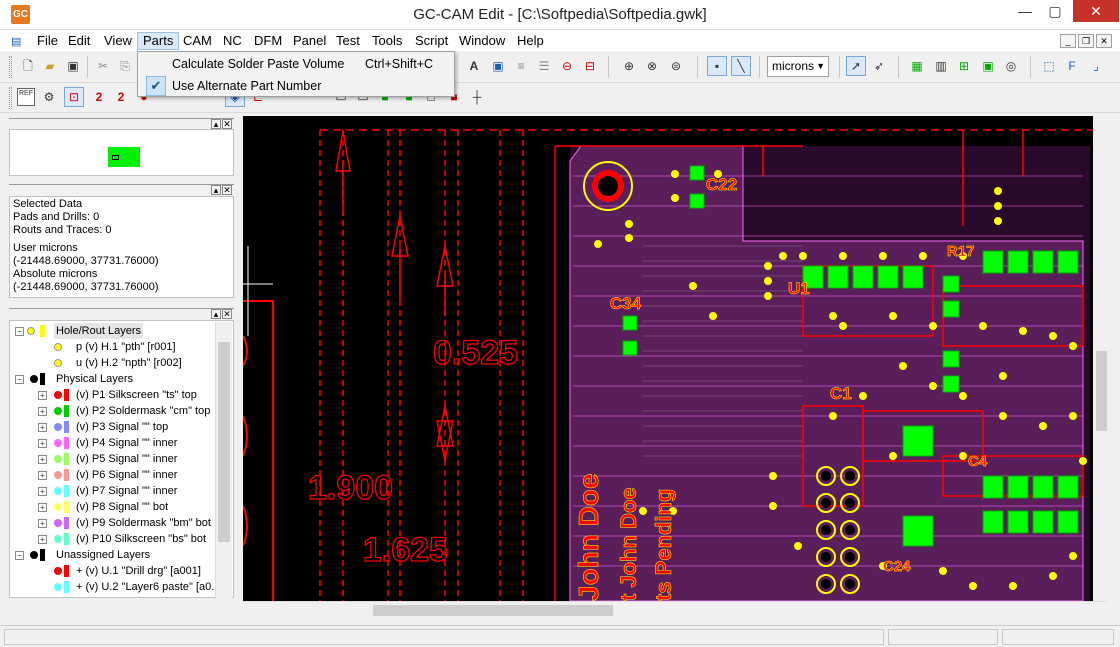 The width and height of the screenshot is (1120, 647). I want to click on layer-item: + (v) P10 Silkscreen "bs" bot, so click(115, 539).